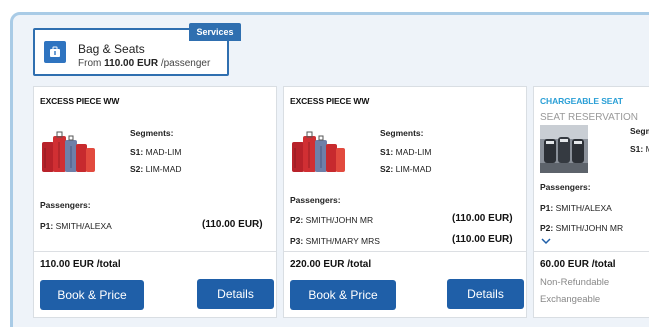 Image resolution: width=649 pixels, height=327 pixels. What do you see at coordinates (331, 264) in the screenshot?
I see `card-total: 220.00 EUR /total` at bounding box center [331, 264].